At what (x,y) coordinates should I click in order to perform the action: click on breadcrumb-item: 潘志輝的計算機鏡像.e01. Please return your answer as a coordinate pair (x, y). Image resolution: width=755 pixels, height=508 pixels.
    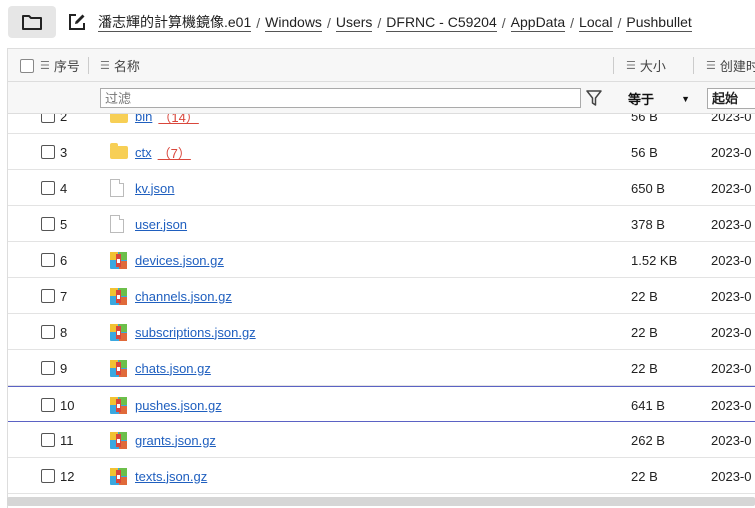
    Looking at the image, I should click on (175, 23).